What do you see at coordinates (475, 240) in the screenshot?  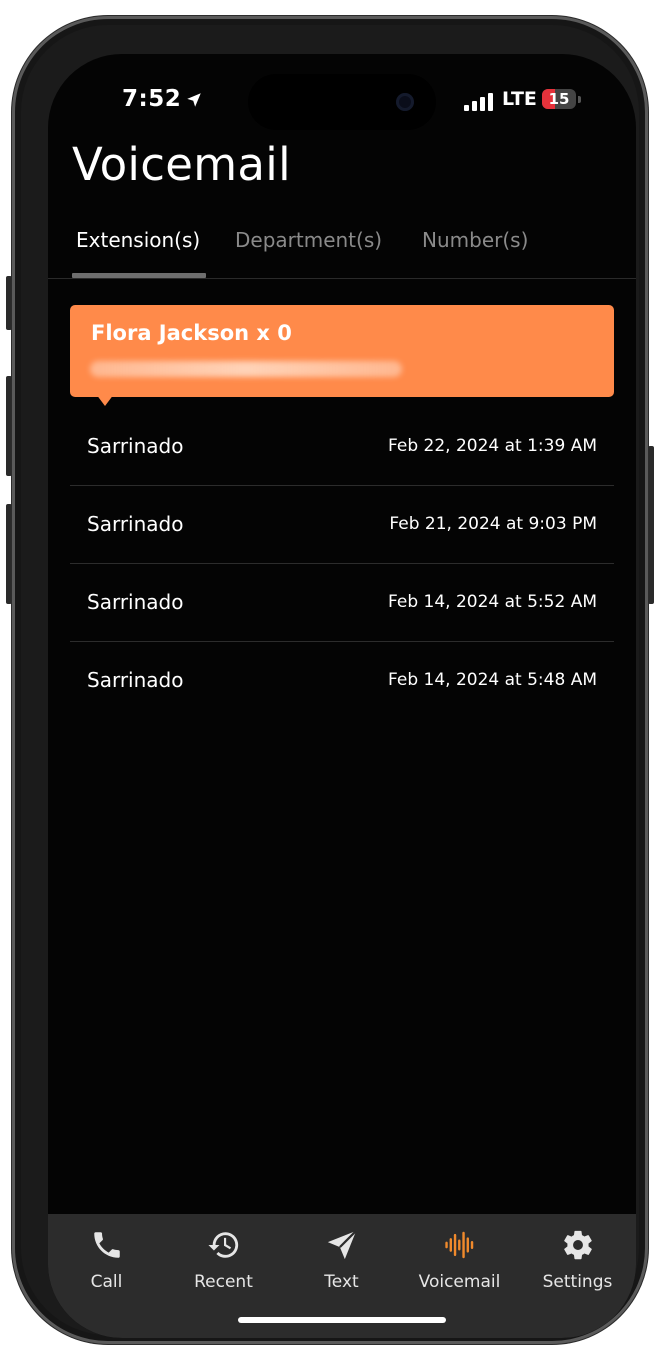 I see `tab-numbers: Number(s)` at bounding box center [475, 240].